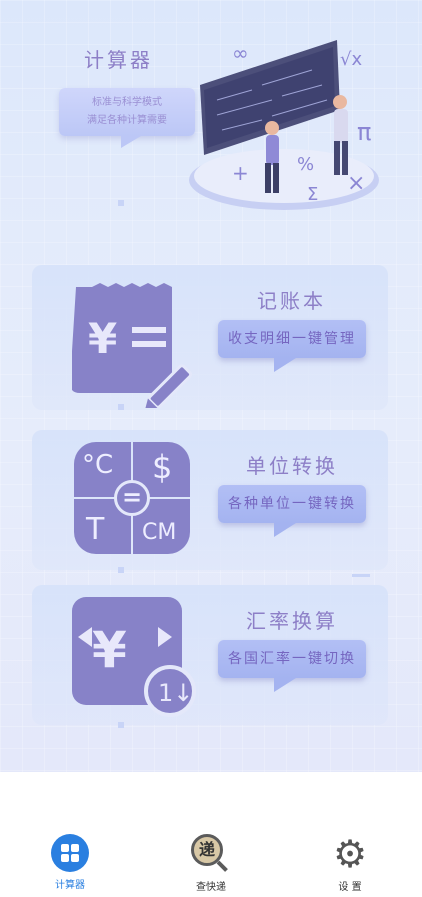 The height and width of the screenshot is (897, 422). What do you see at coordinates (175, 693) in the screenshot?
I see `svg-text: 1↓` at bounding box center [175, 693].